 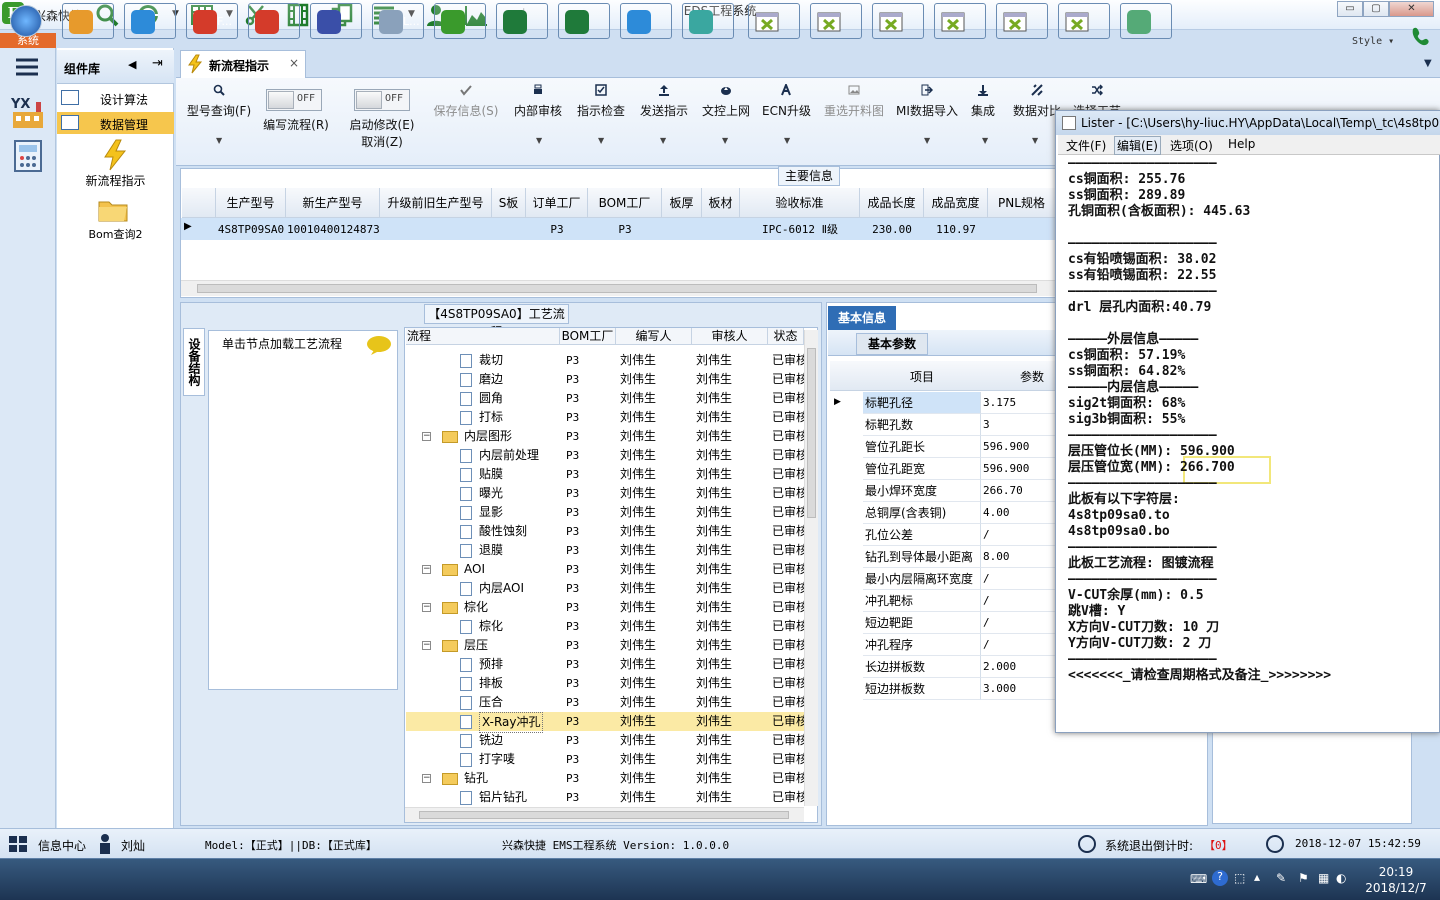 I want to click on taskbar-clock: 20:19 2018/12/7, so click(x=1396, y=880).